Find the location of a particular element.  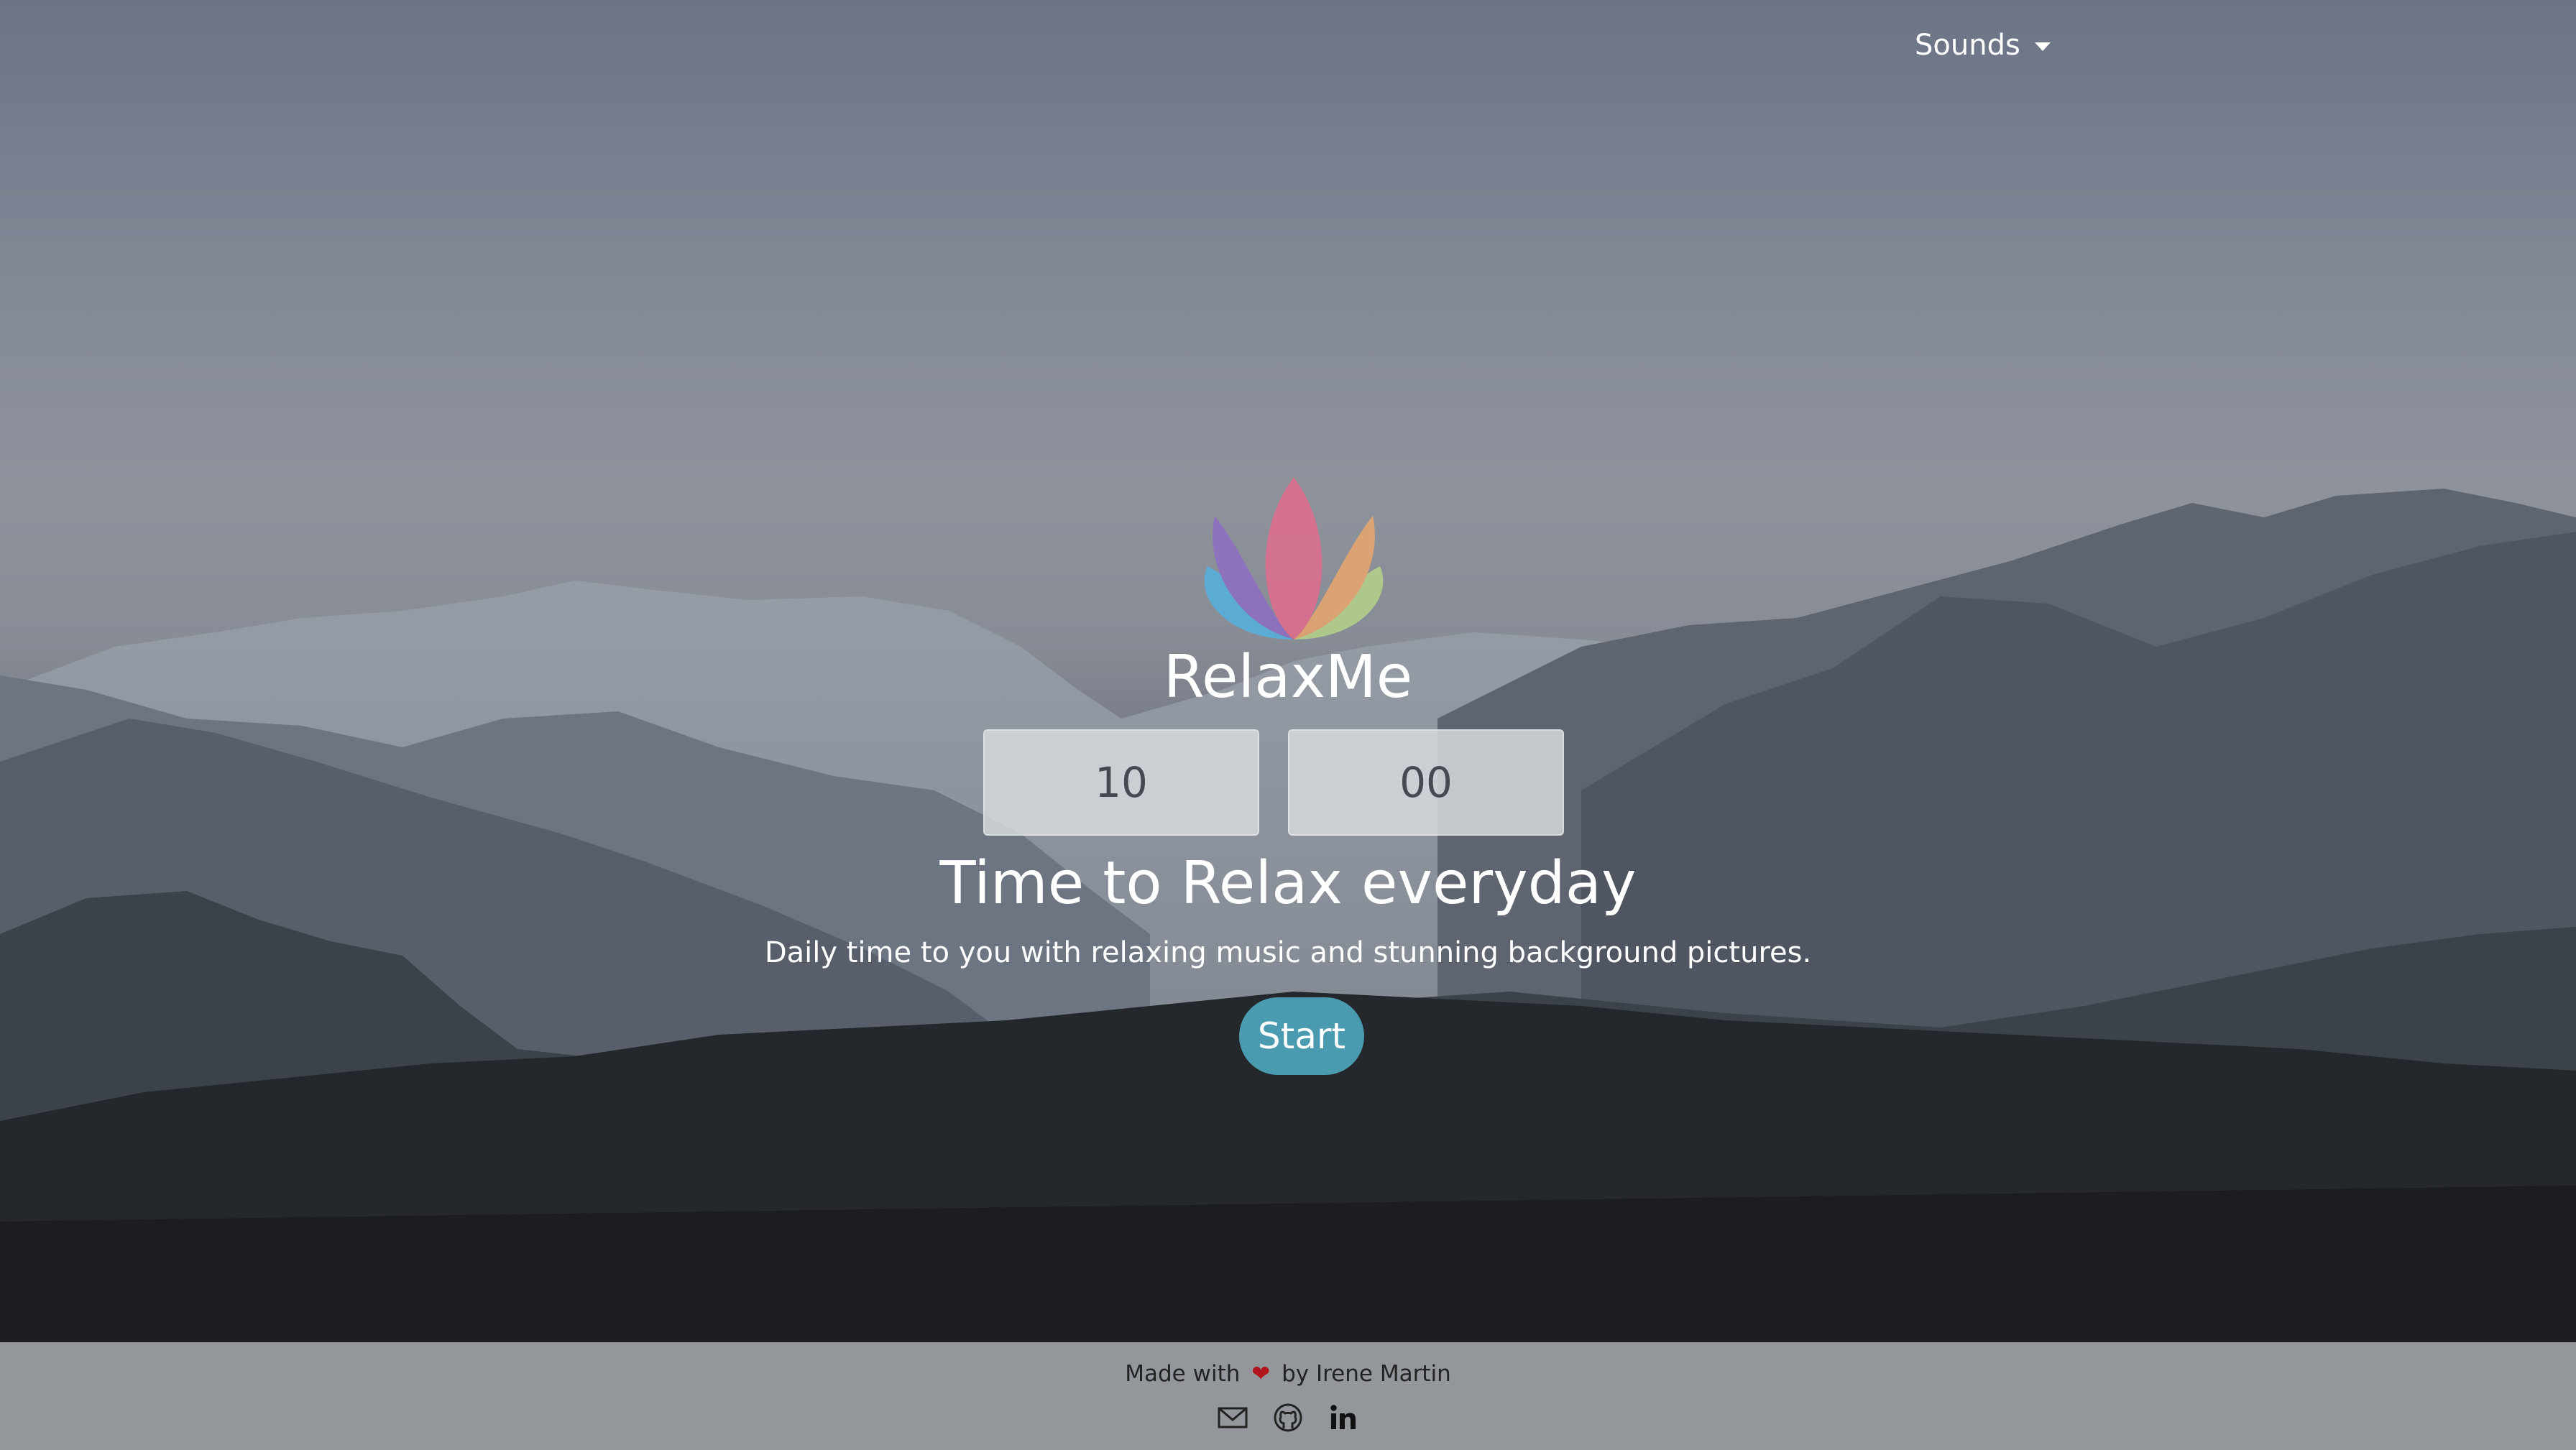

heart-icon: ❤ is located at coordinates (1261, 1374).